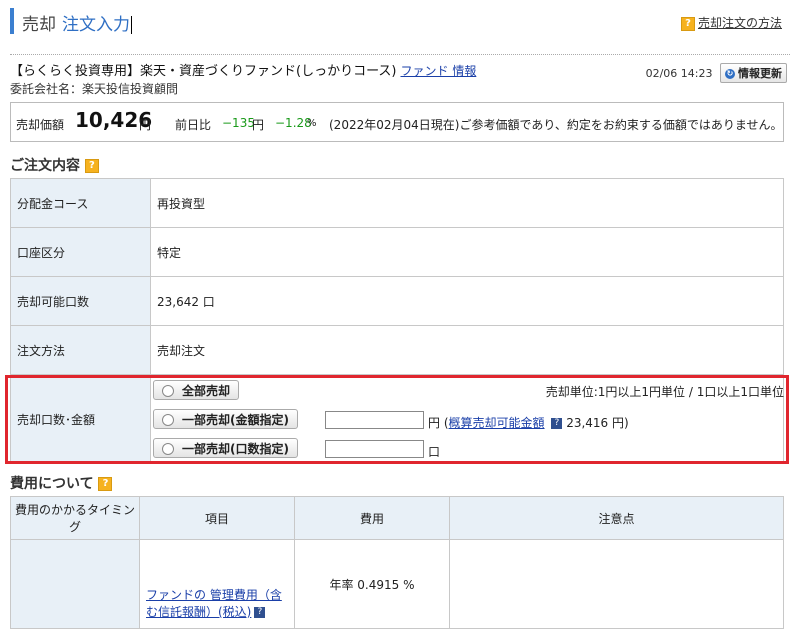 The image size is (800, 629). What do you see at coordinates (217, 584) in the screenshot?
I see `fee-item-cell: ファンドの 管理費用（含む信託報酬）(税込)?` at bounding box center [217, 584].